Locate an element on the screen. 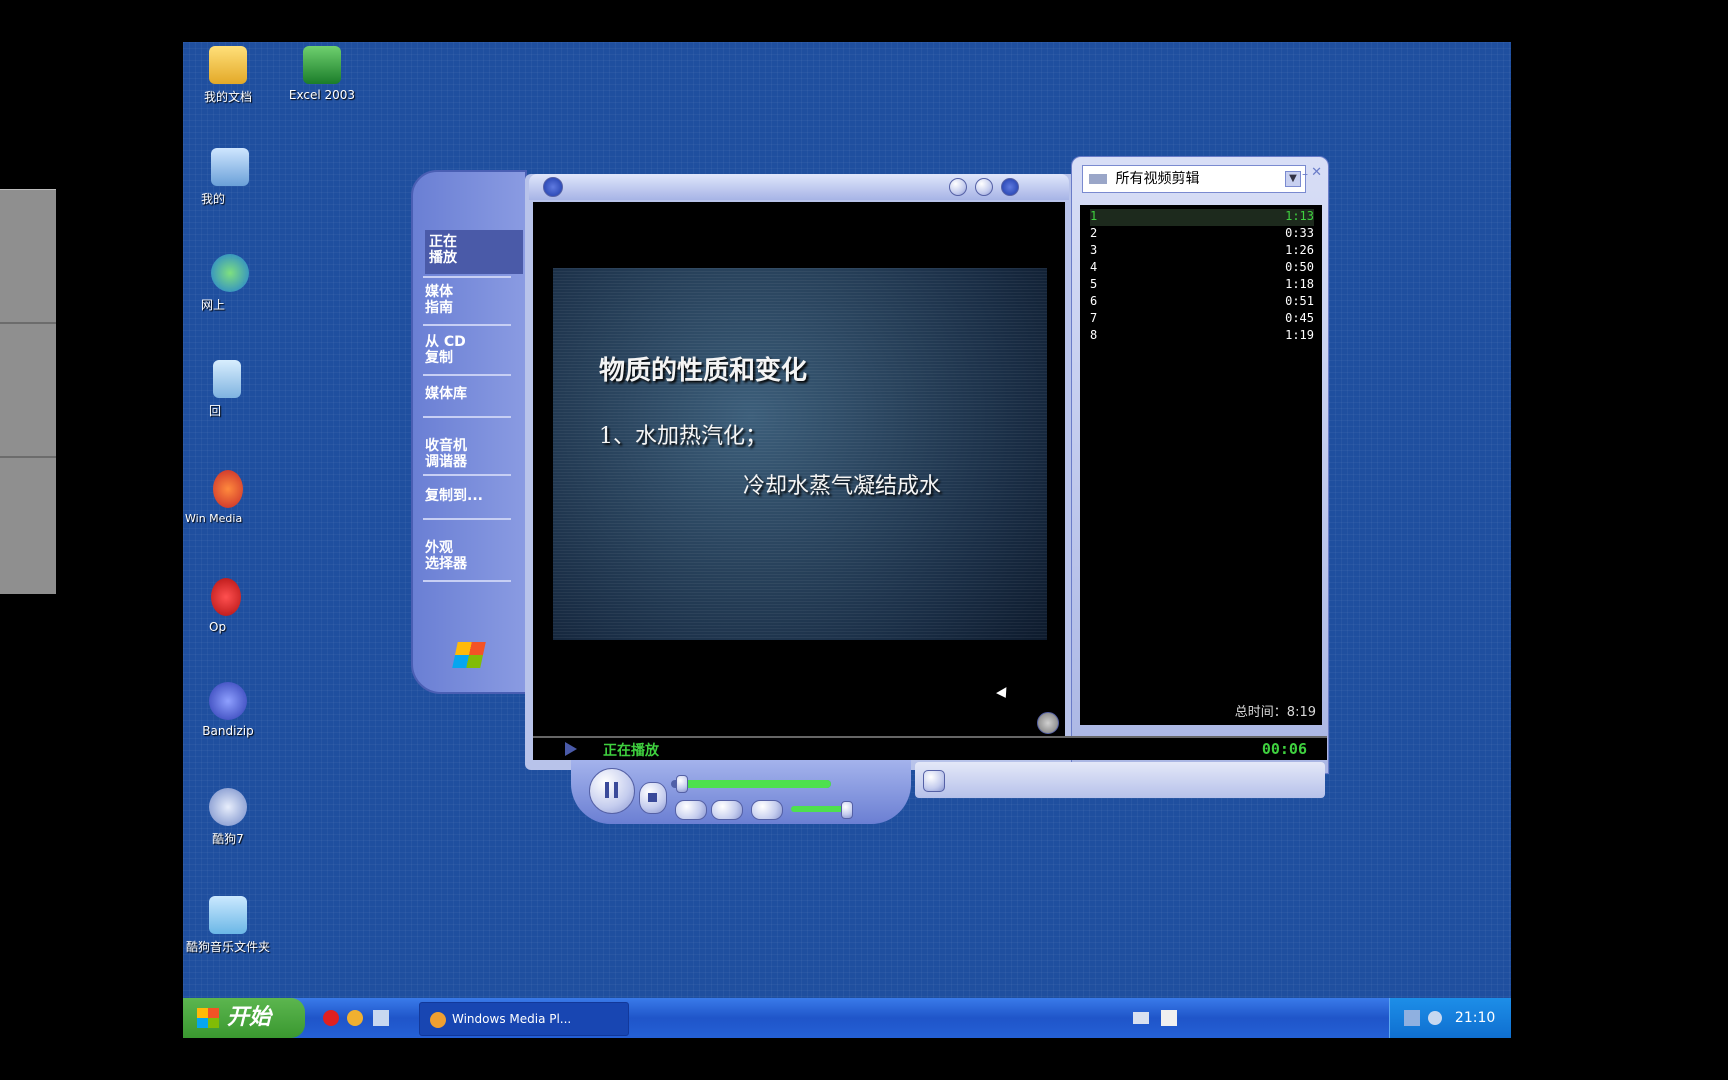 The height and width of the screenshot is (1080, 1728). taskpane-radio-tuner: 收音机 调谐器 is located at coordinates (470, 454).